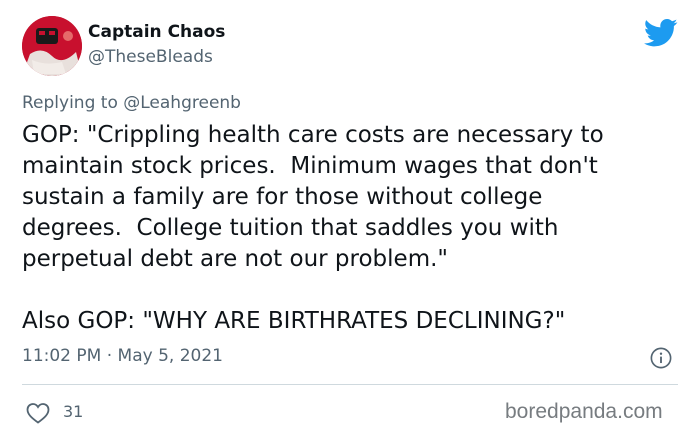  Describe the element at coordinates (73, 411) in the screenshot. I see `like-count: 31` at that location.